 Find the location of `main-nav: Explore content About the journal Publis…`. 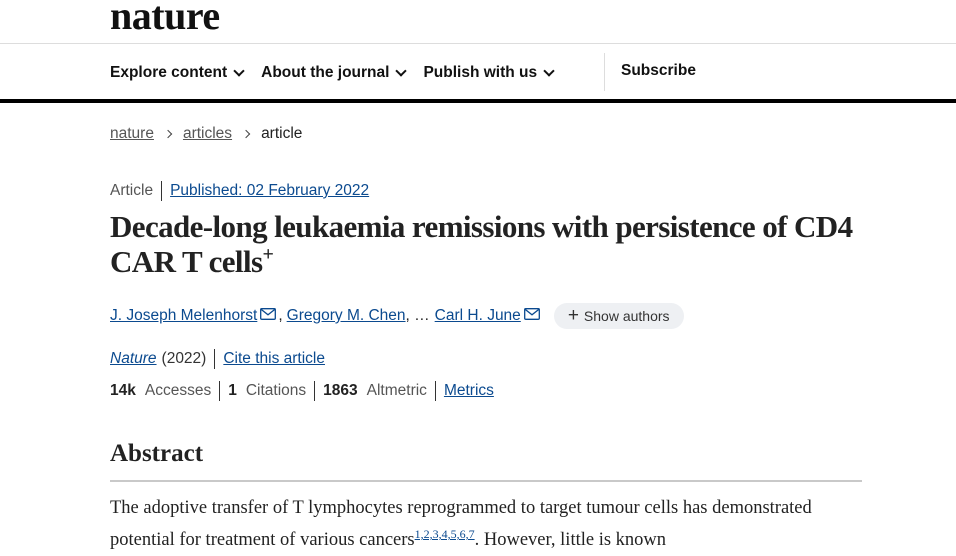

main-nav: Explore content About the journal Publis… is located at coordinates (340, 73).